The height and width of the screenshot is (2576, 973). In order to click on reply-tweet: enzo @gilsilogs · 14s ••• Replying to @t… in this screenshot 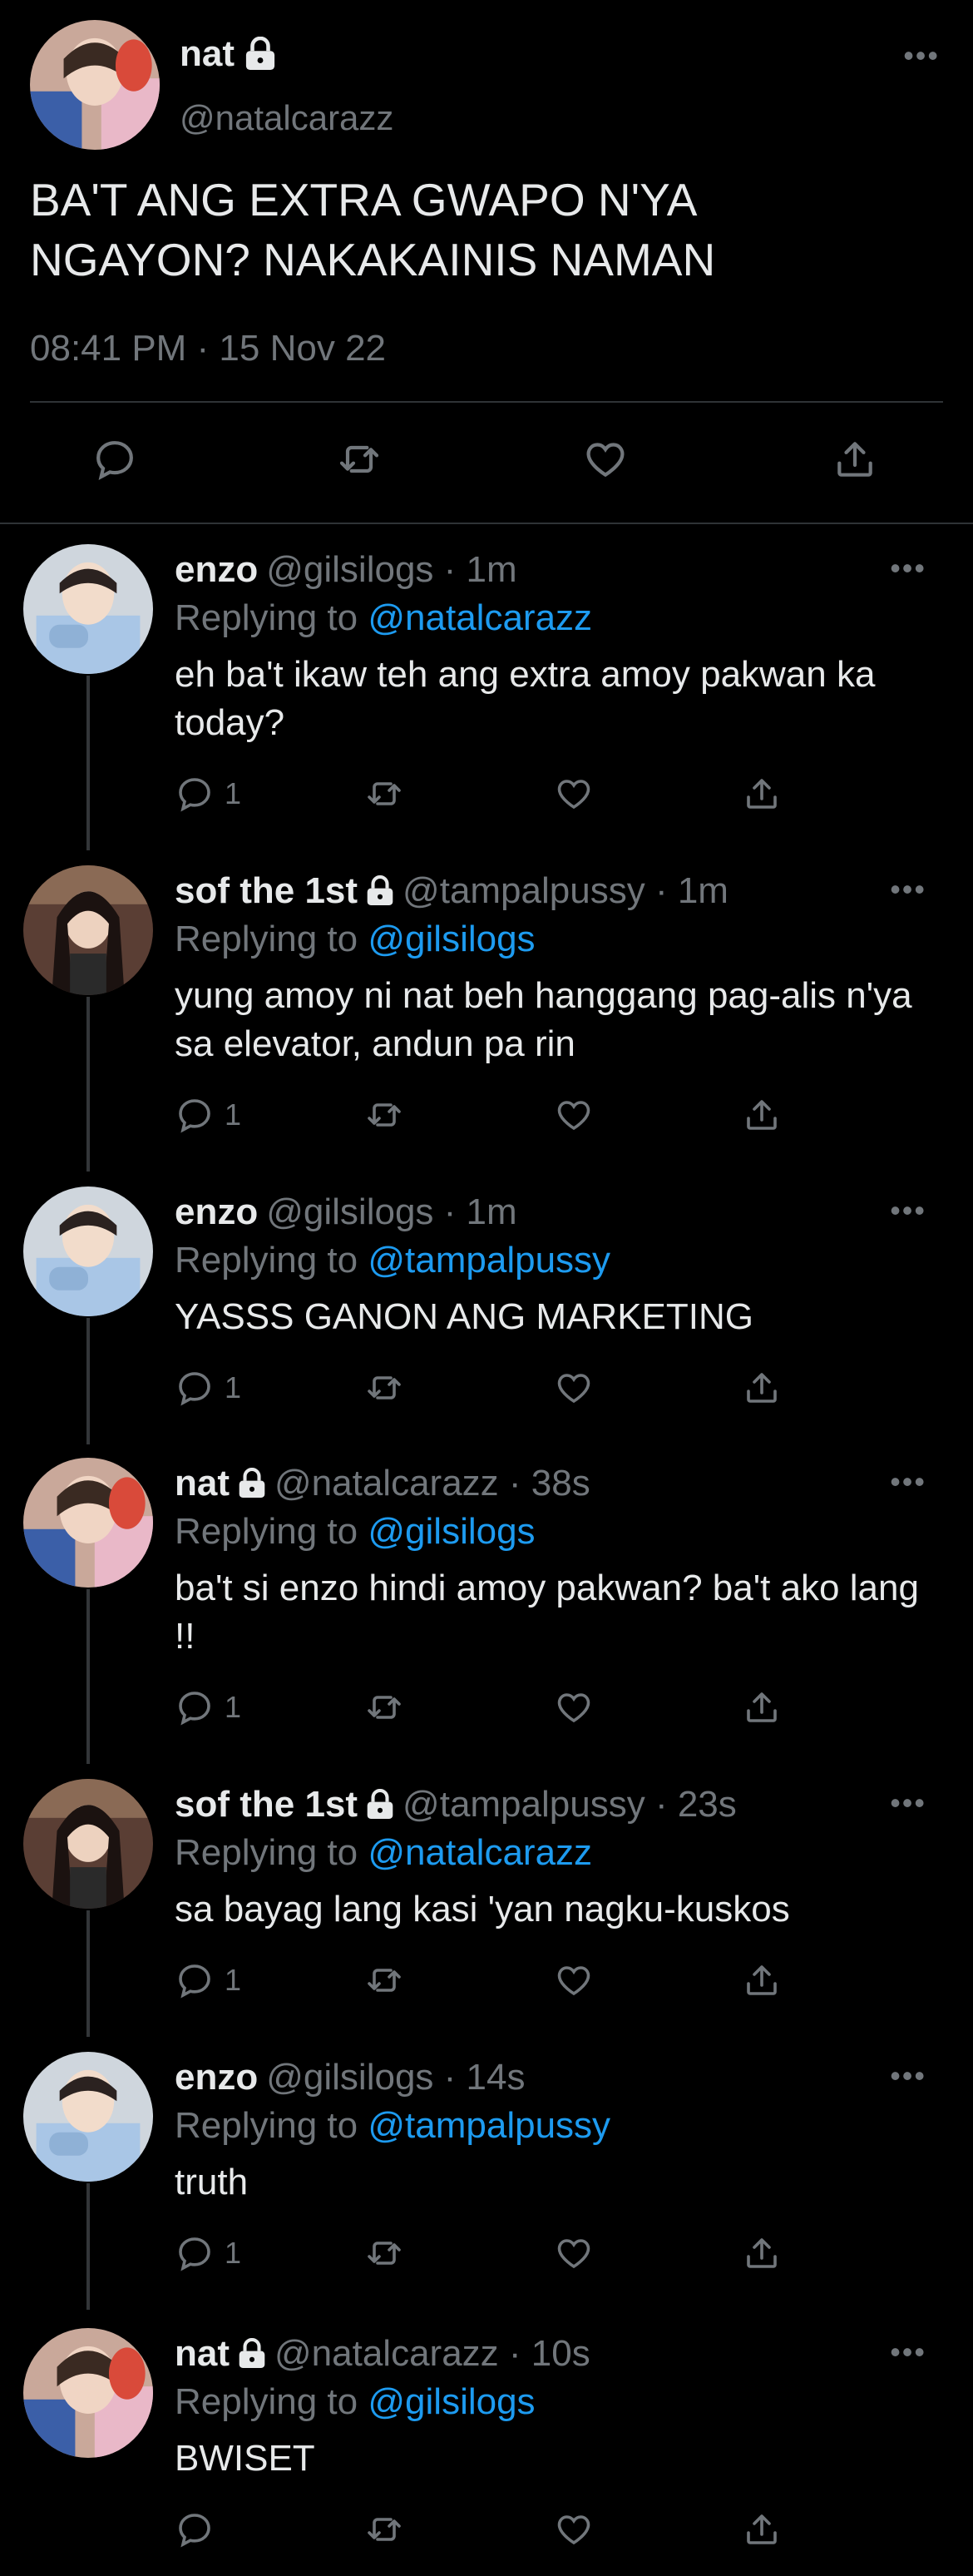, I will do `click(486, 2173)`.